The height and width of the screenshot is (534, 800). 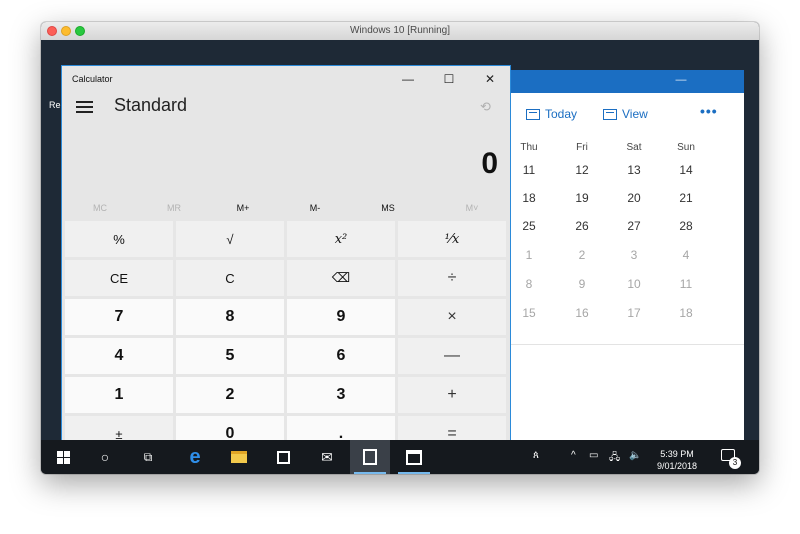 I want to click on battery-icon: ▭, so click(x=593, y=455).